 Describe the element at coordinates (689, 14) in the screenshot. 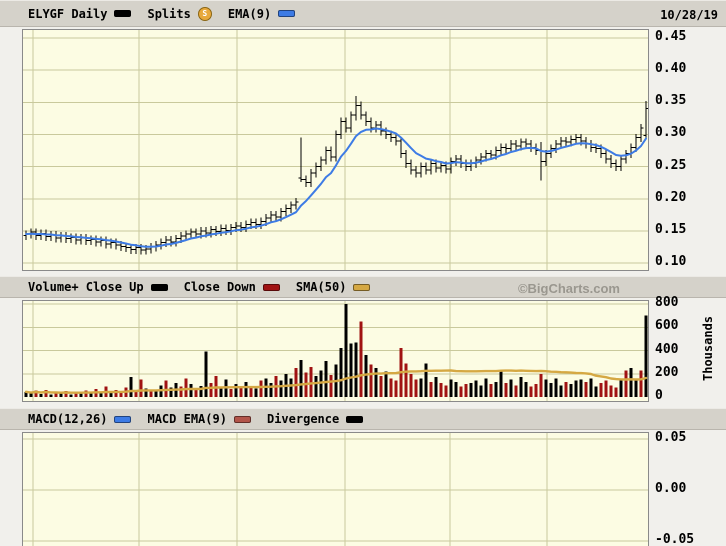

I see `chart-date: 10/28/19` at that location.